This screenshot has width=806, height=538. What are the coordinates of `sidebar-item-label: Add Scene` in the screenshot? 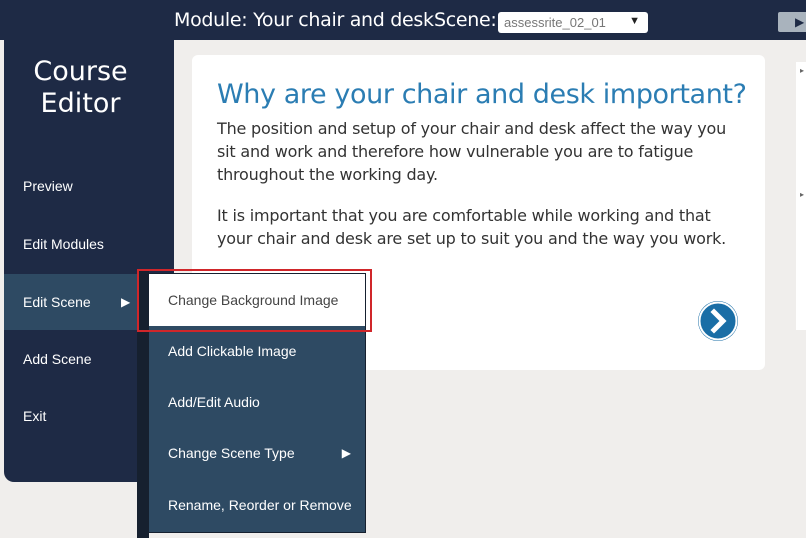 It's located at (57, 359).